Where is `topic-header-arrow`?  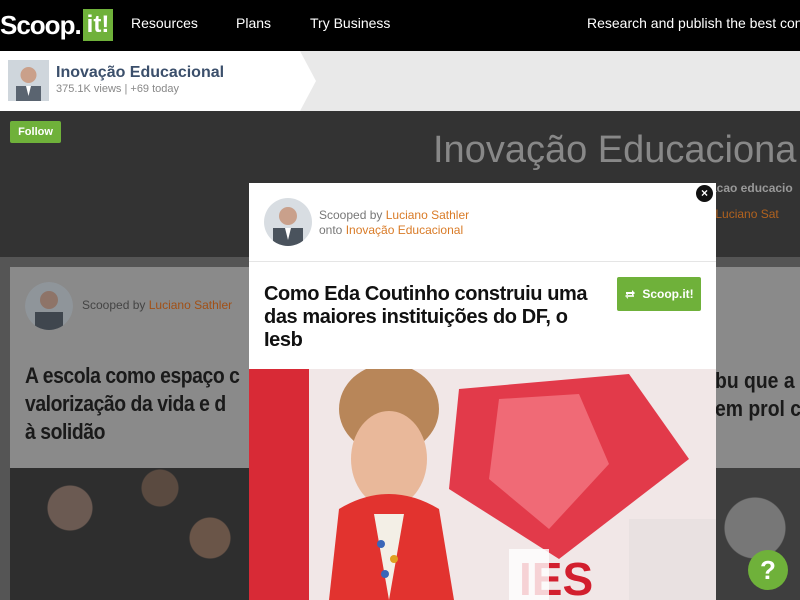 topic-header-arrow is located at coordinates (308, 81).